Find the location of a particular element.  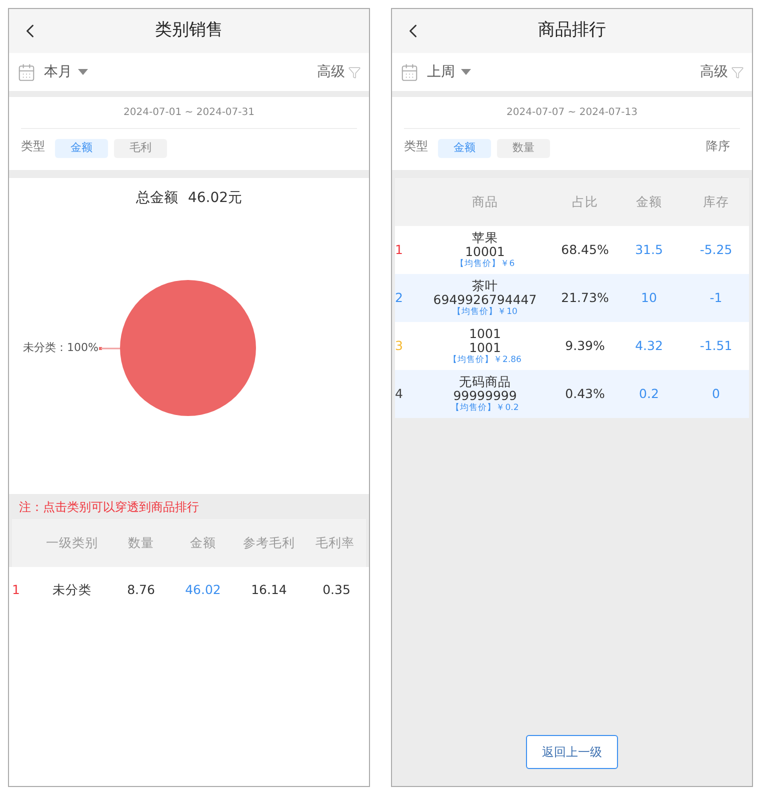

pie-slice is located at coordinates (188, 348).